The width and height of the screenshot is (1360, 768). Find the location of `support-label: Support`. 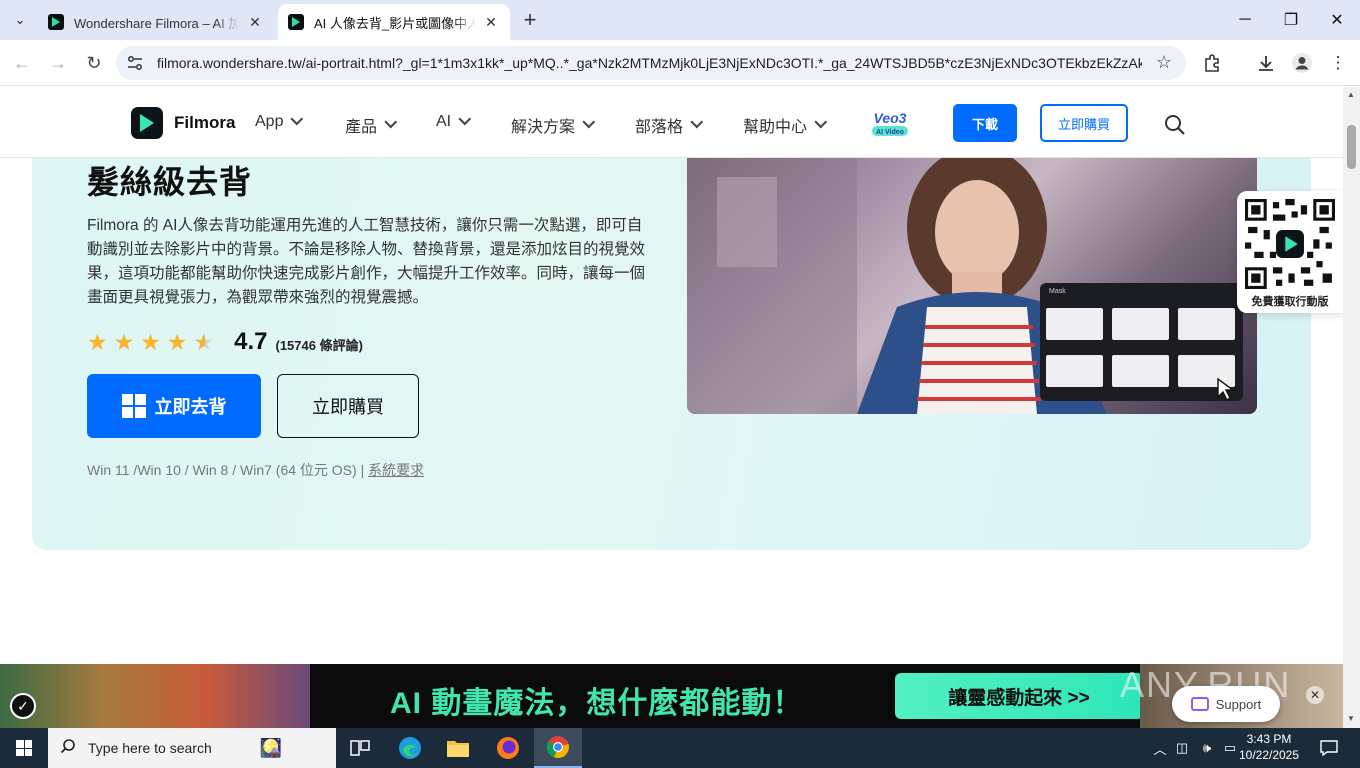

support-label: Support is located at coordinates (1238, 704).